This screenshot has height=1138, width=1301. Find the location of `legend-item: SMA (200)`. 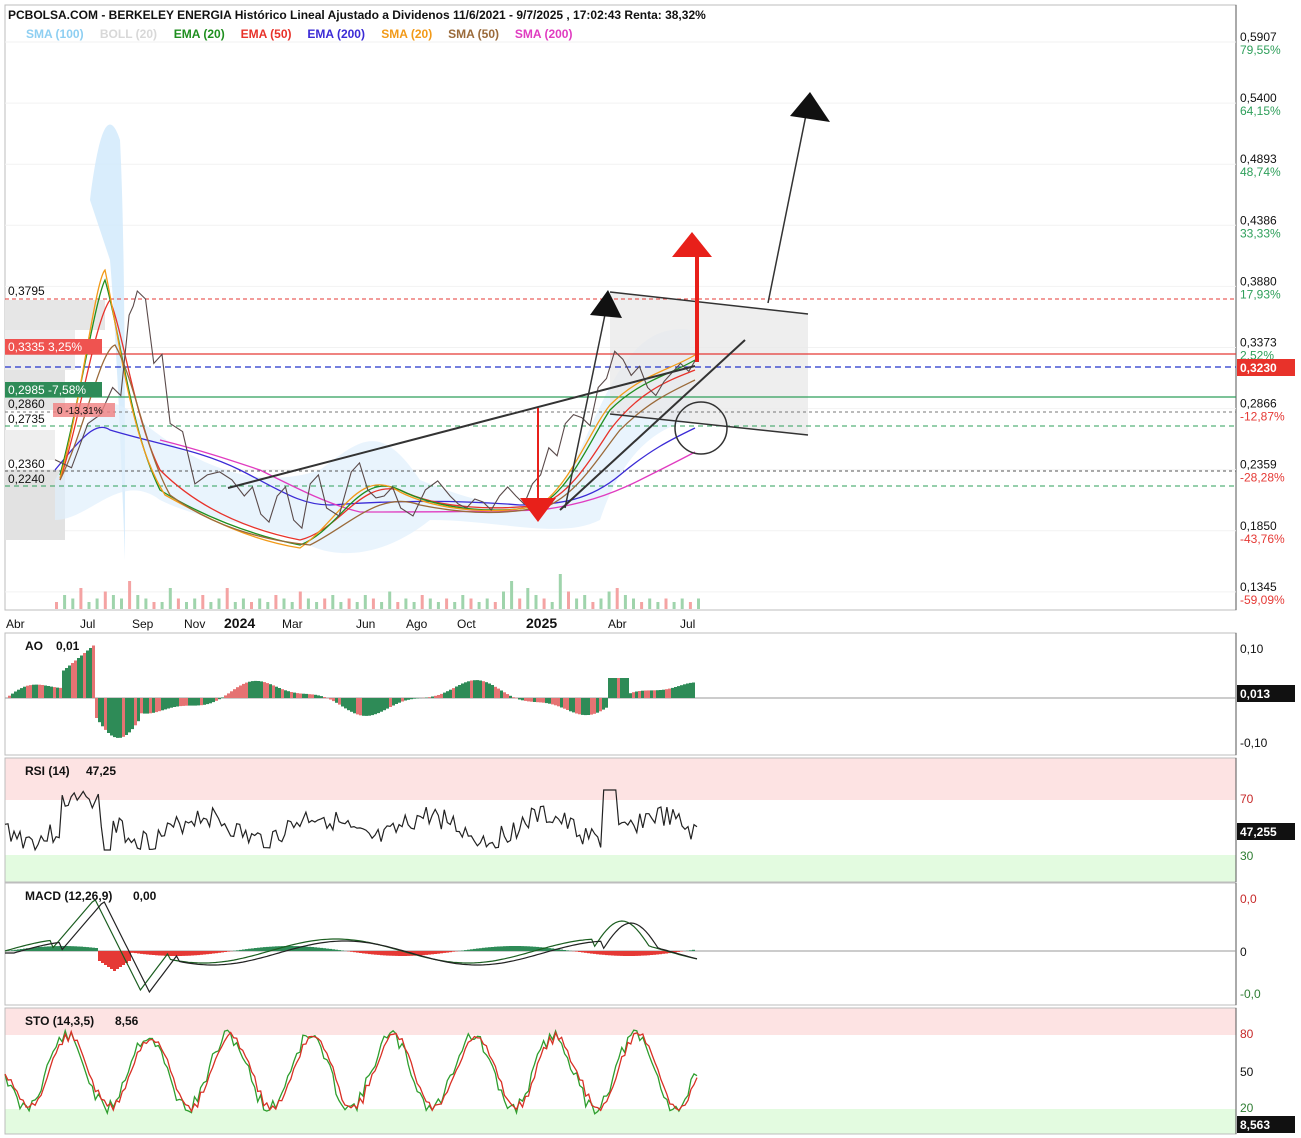

legend-item: SMA (200) is located at coordinates (544, 34).